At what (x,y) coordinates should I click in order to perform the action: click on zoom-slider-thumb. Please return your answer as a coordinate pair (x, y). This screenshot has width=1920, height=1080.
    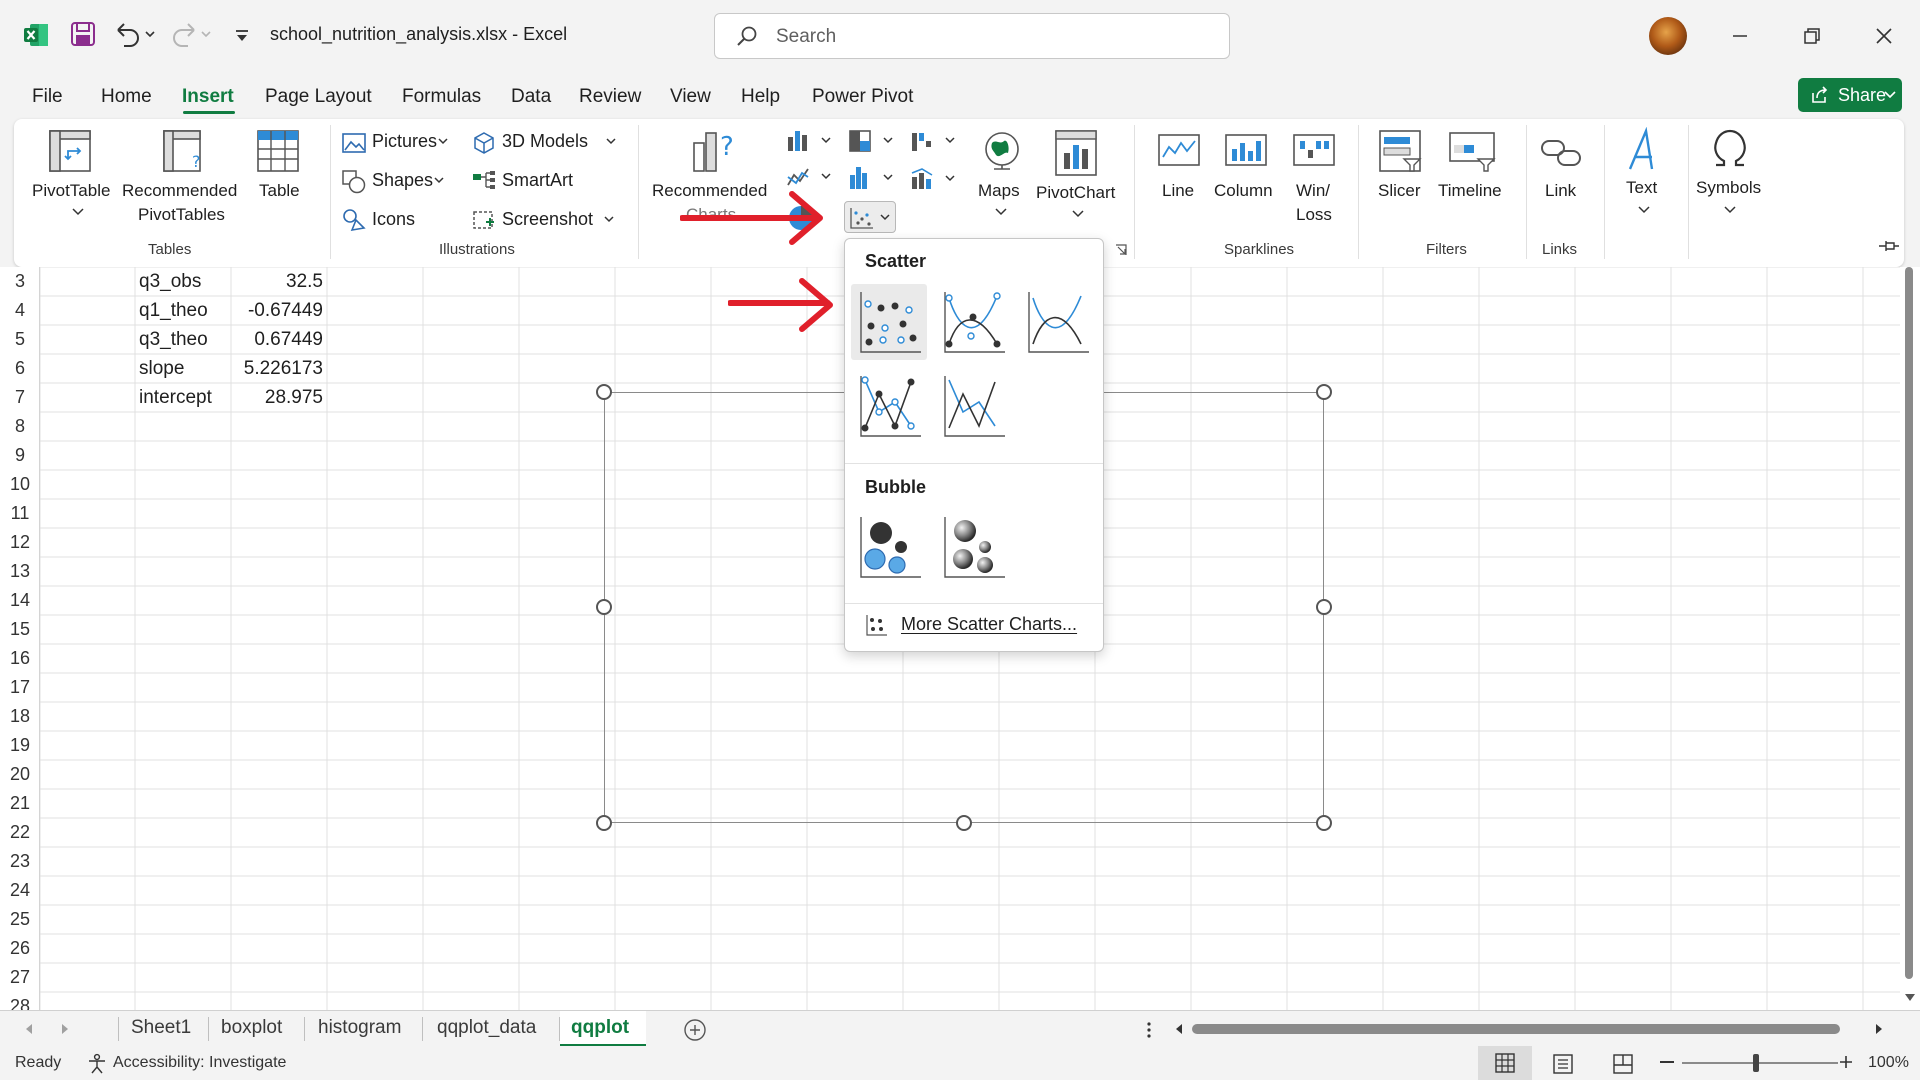
    Looking at the image, I should click on (1756, 1063).